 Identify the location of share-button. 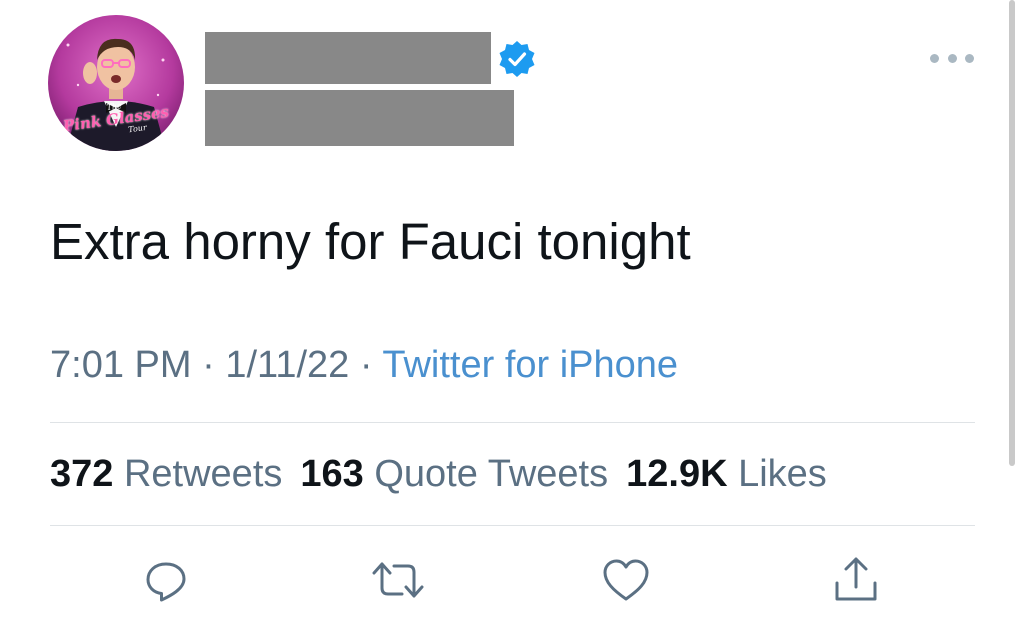
(856, 580).